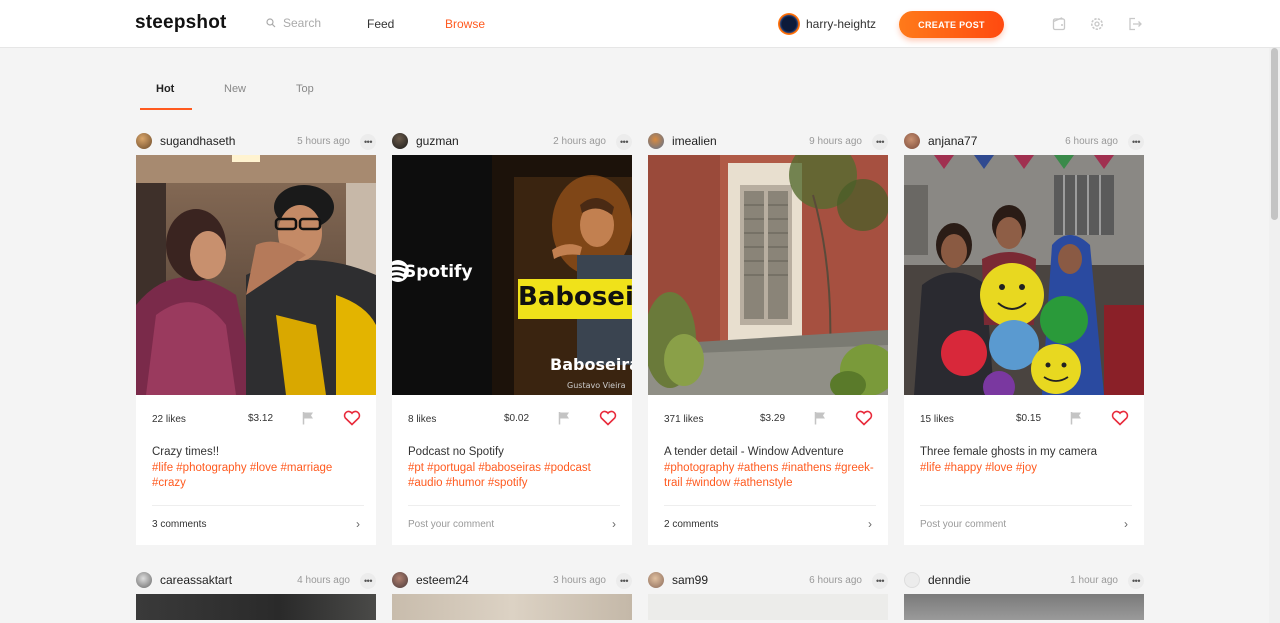  I want to click on post-tags: #life #happy #love #joy, so click(1026, 469).